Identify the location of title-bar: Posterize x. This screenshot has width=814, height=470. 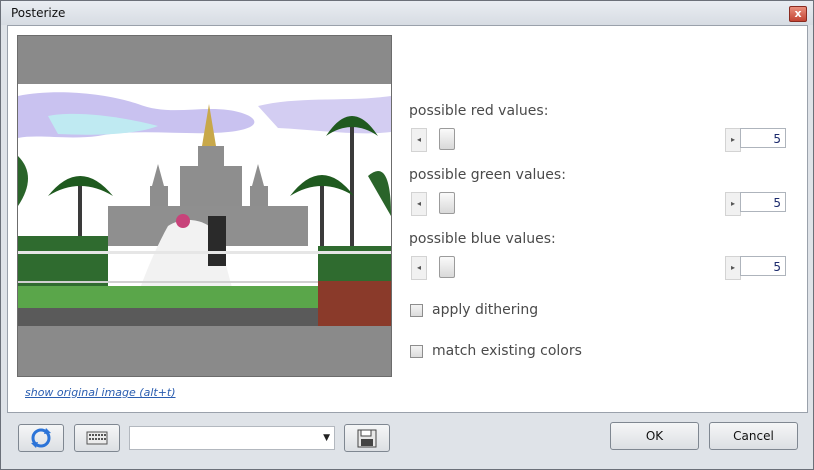
(407, 13).